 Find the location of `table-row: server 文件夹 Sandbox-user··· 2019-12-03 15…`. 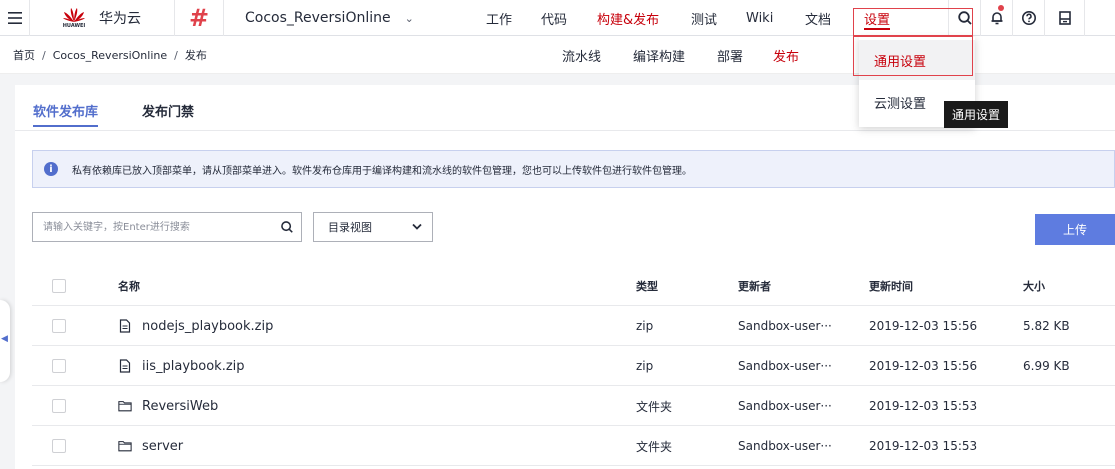

table-row: server 文件夹 Sandbox-user··· 2019-12-03 15… is located at coordinates (573, 446).